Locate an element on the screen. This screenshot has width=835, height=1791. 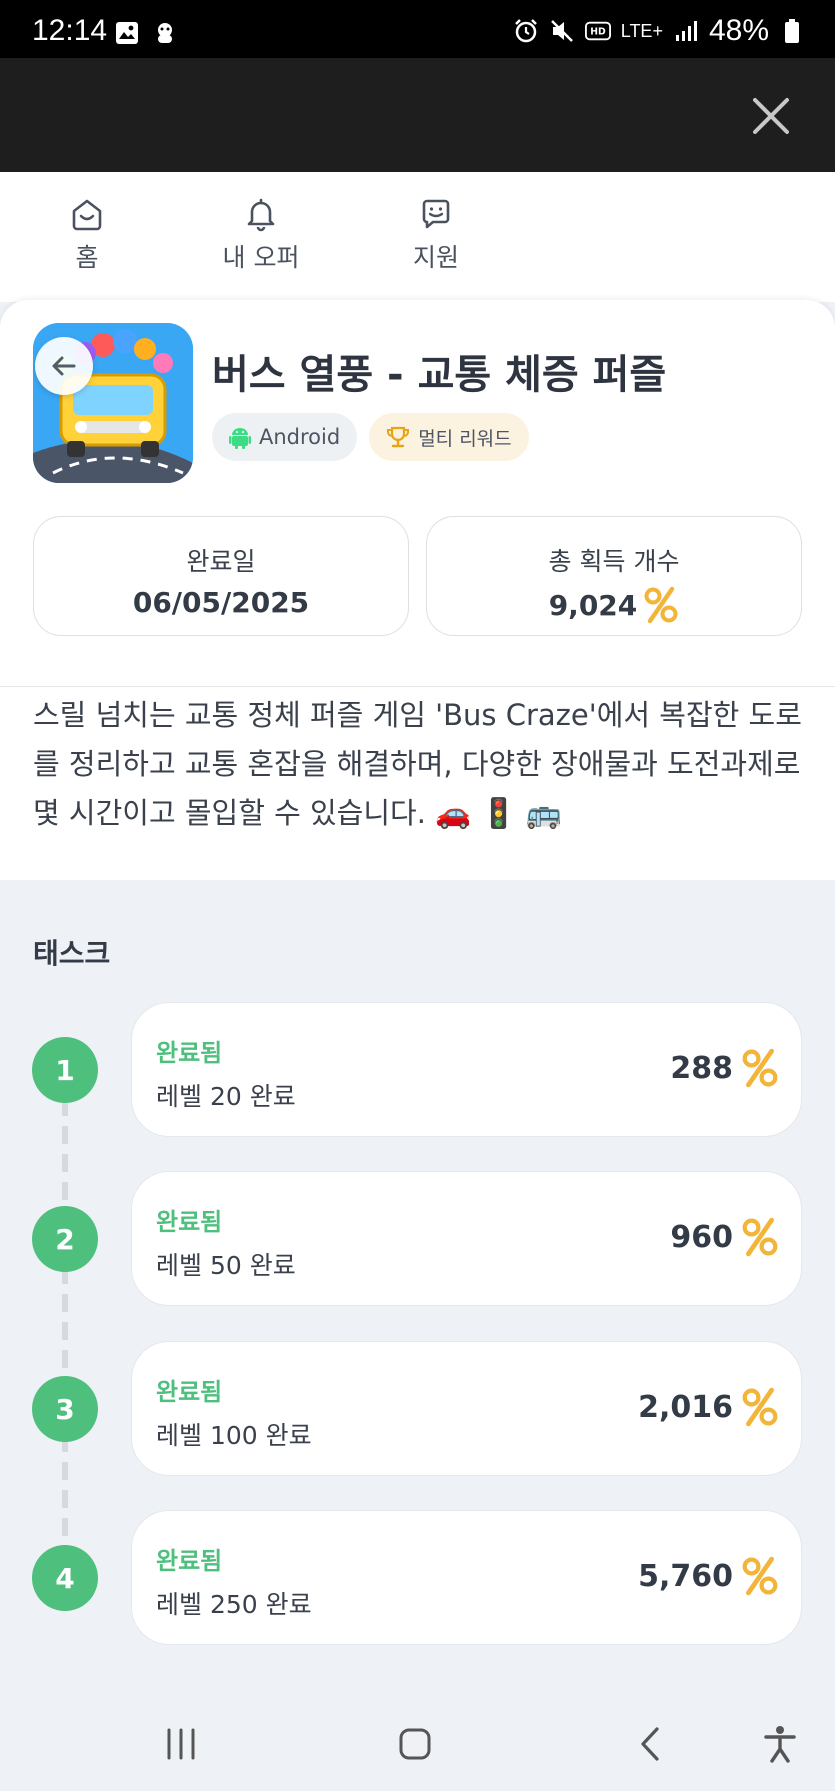
chevron-left-icon is located at coordinates (650, 1744).